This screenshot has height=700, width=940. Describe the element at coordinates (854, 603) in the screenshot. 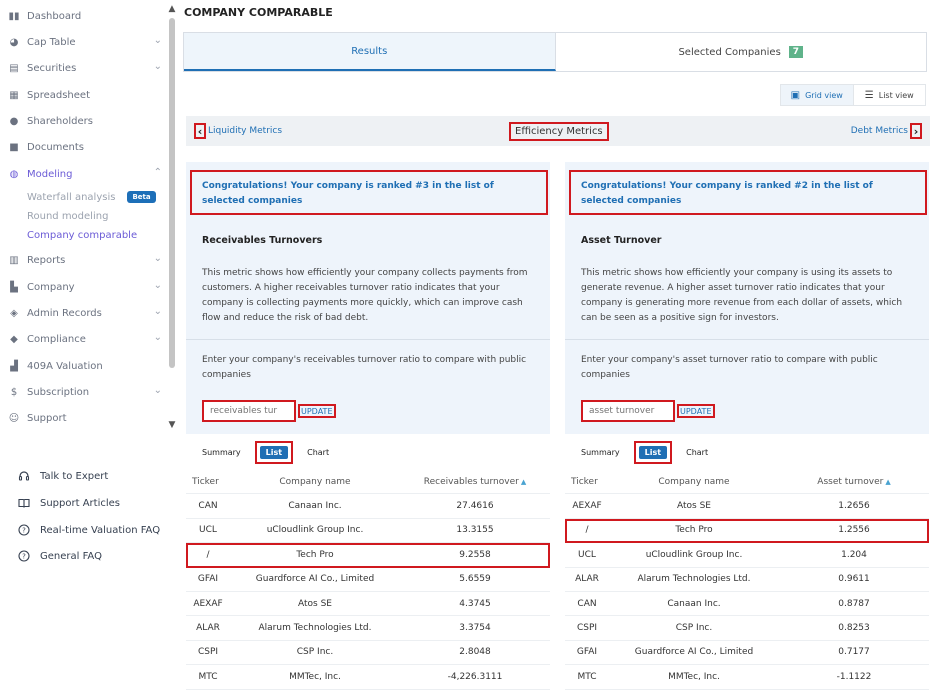

I see `value-cell: 0.8787` at that location.